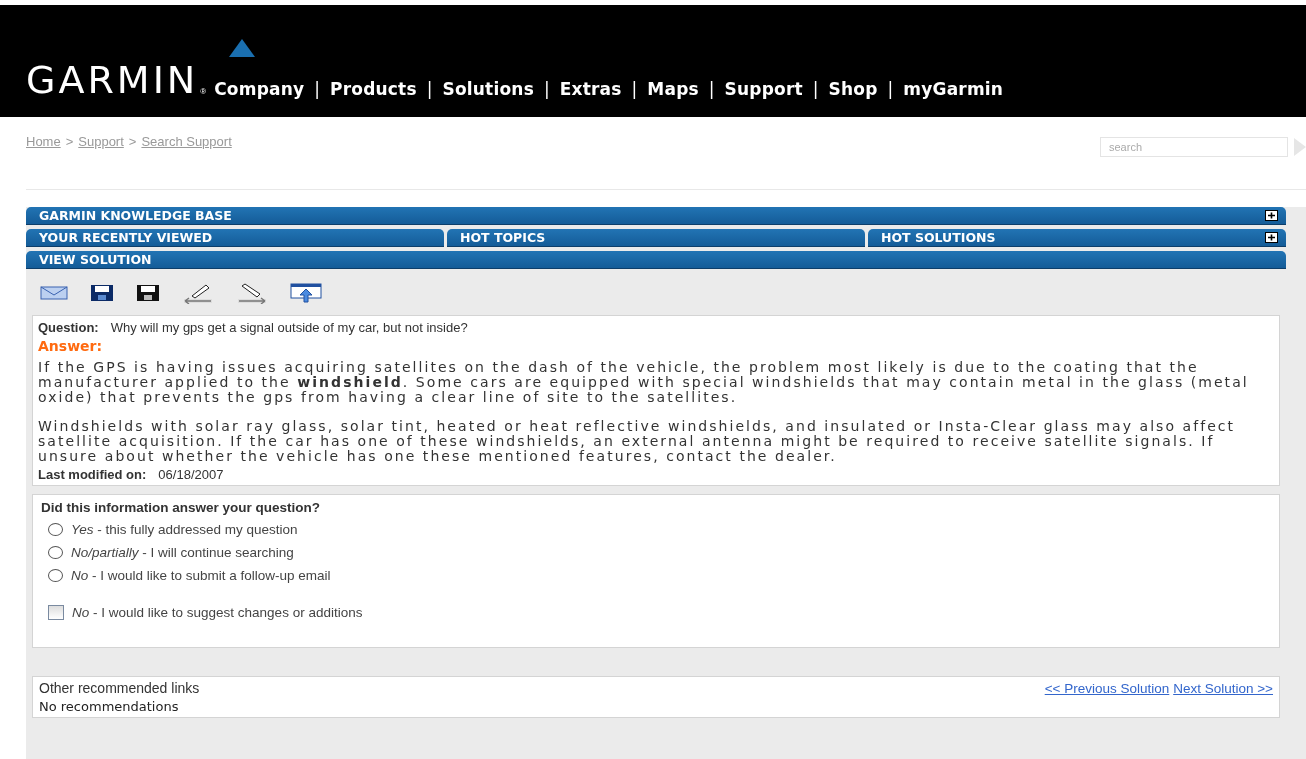 The image size is (1306, 759). Describe the element at coordinates (656, 238) in the screenshot. I see `panel-header: HOT TOPICS` at that location.